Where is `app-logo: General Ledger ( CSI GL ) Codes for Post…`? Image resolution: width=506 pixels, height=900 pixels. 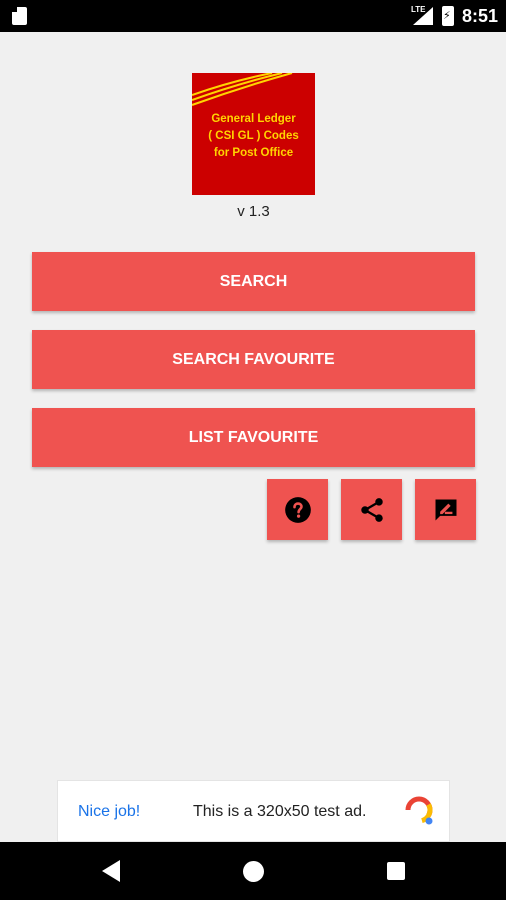 app-logo: General Ledger ( CSI GL ) Codes for Post… is located at coordinates (253, 134).